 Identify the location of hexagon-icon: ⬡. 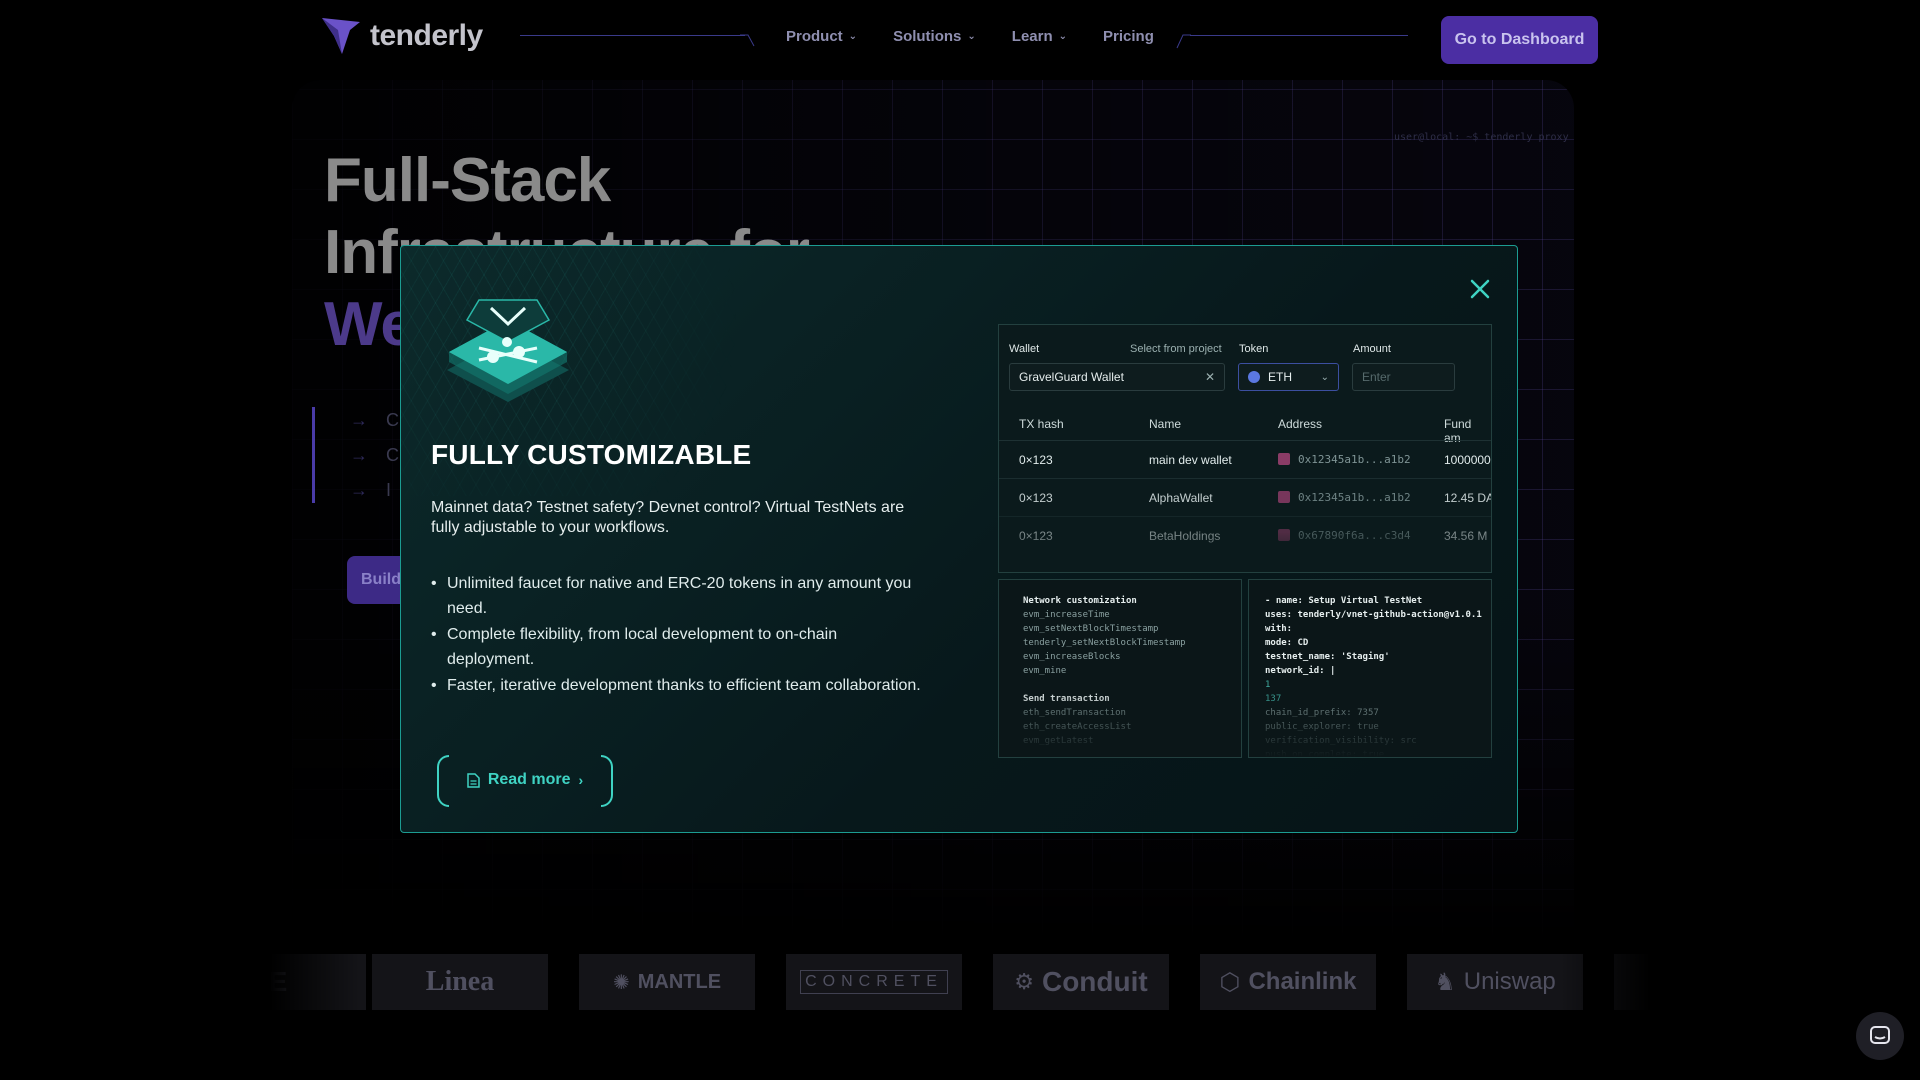
(1230, 982).